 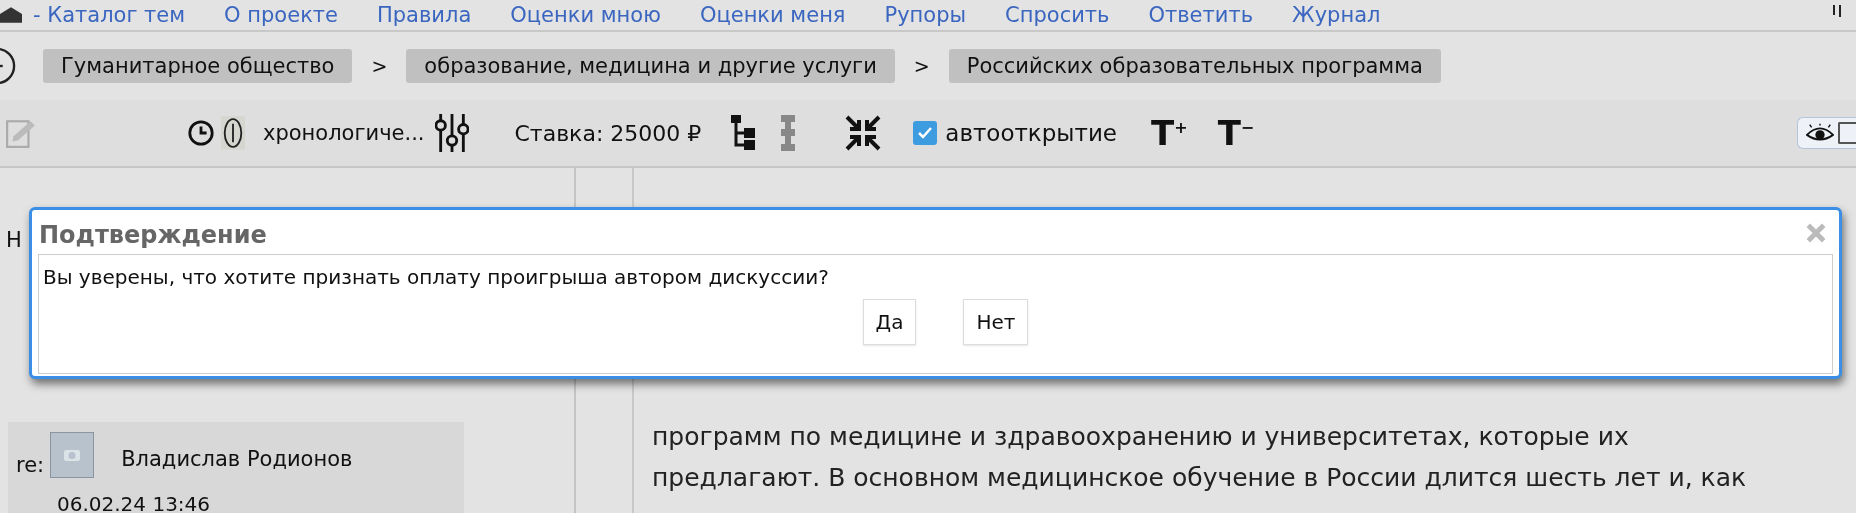 I want to click on visibility-checkbox, so click(x=1847, y=133).